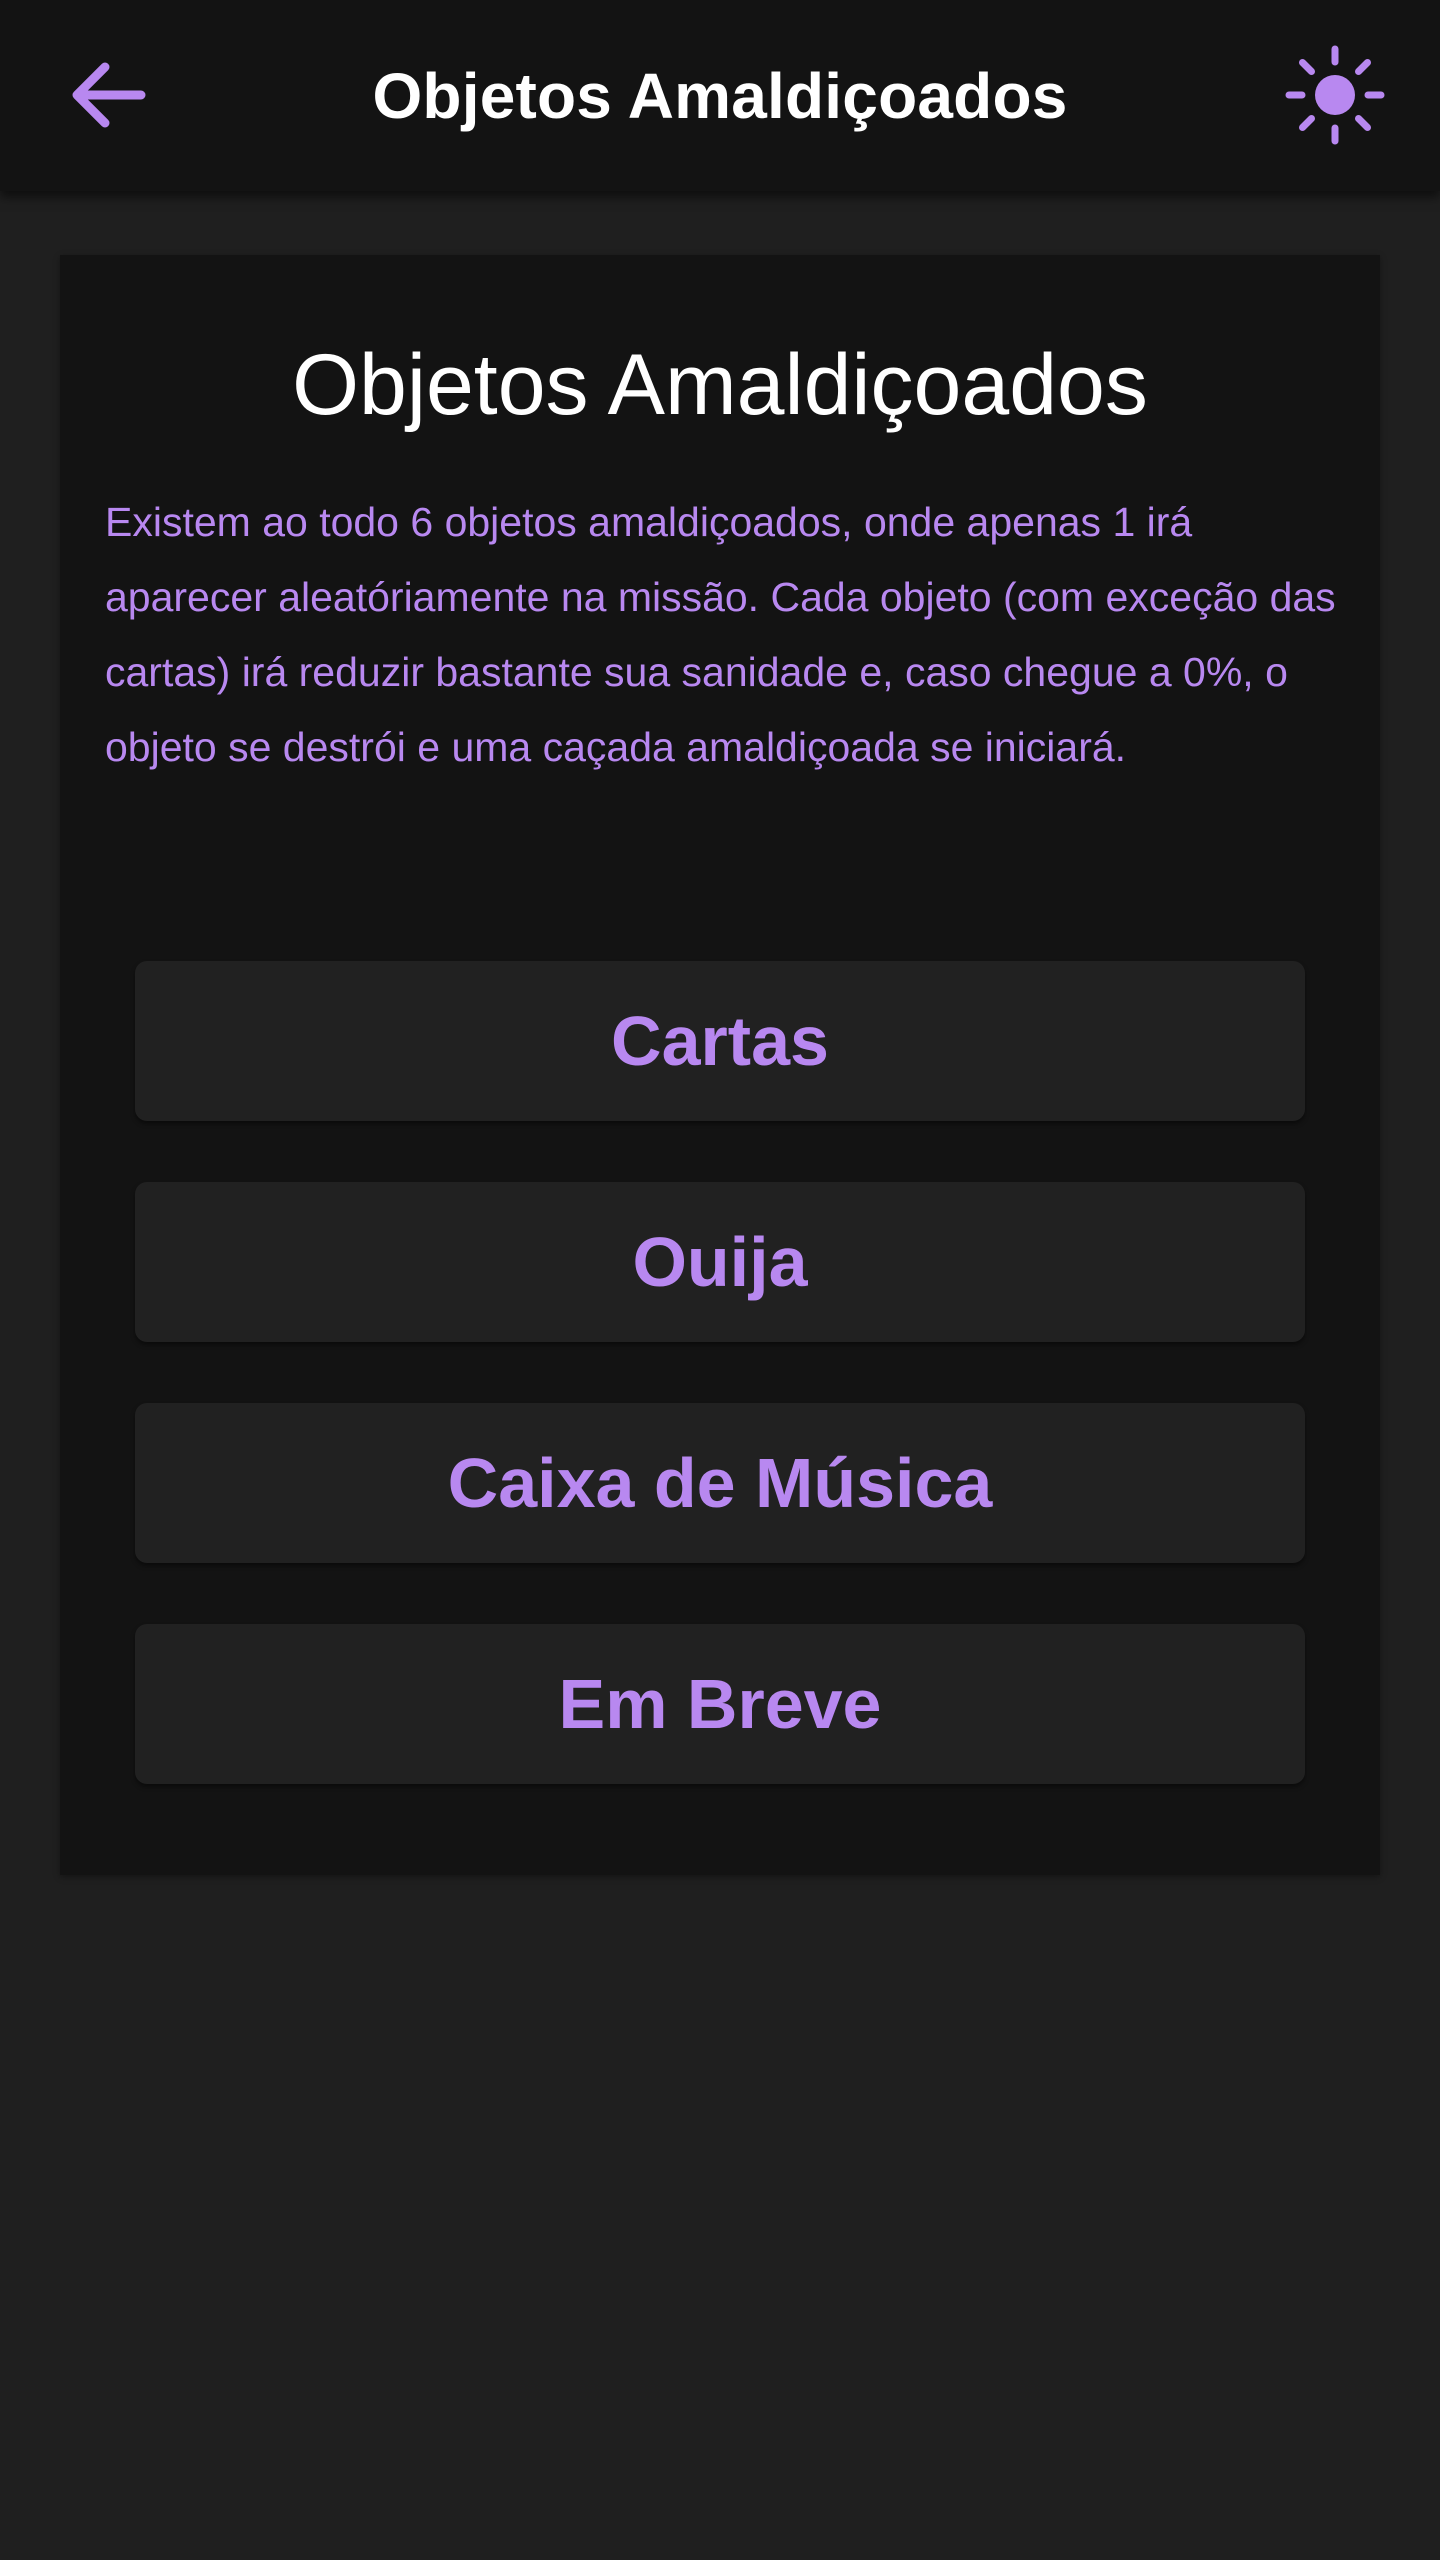  Describe the element at coordinates (720, 1704) in the screenshot. I see `em-breve-button: Em Breve` at that location.